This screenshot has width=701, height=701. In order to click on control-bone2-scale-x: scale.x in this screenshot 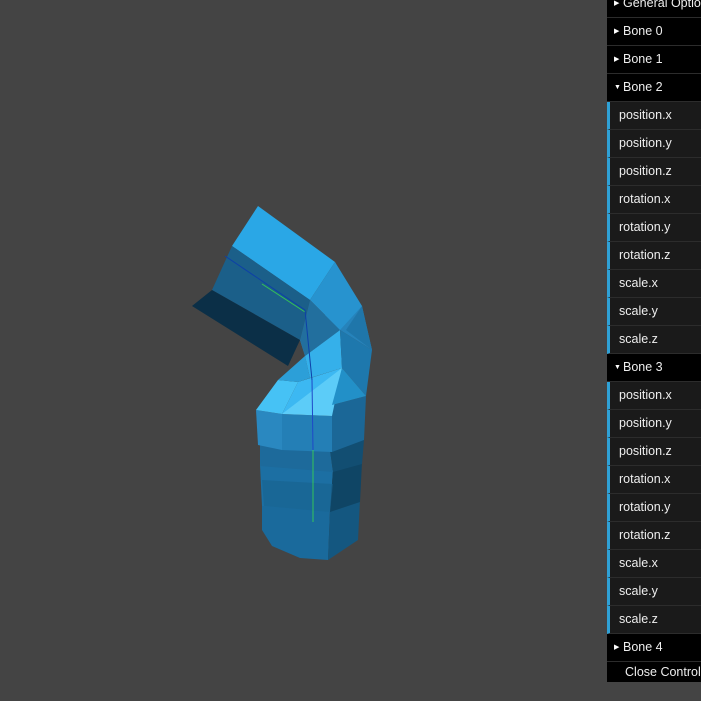, I will do `click(654, 284)`.